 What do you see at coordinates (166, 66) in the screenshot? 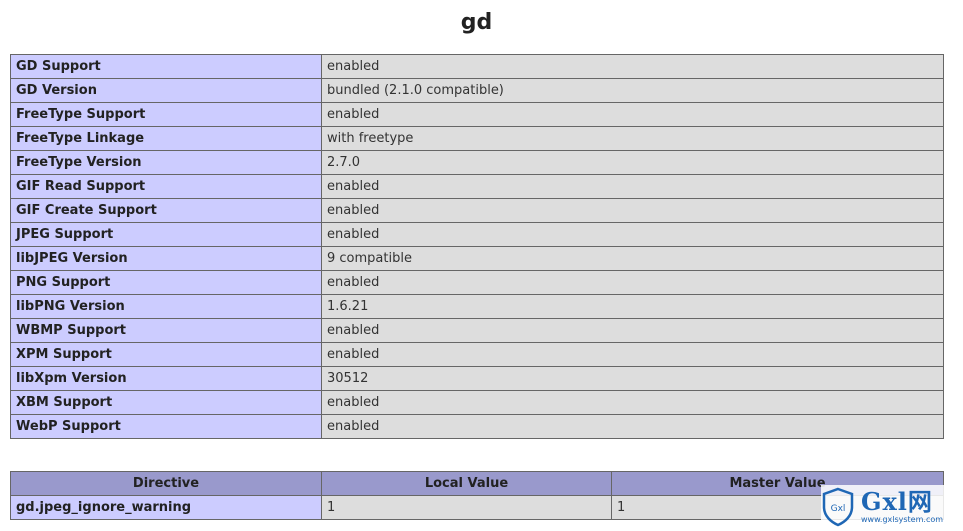
I see `info-label: GD Support` at bounding box center [166, 66].